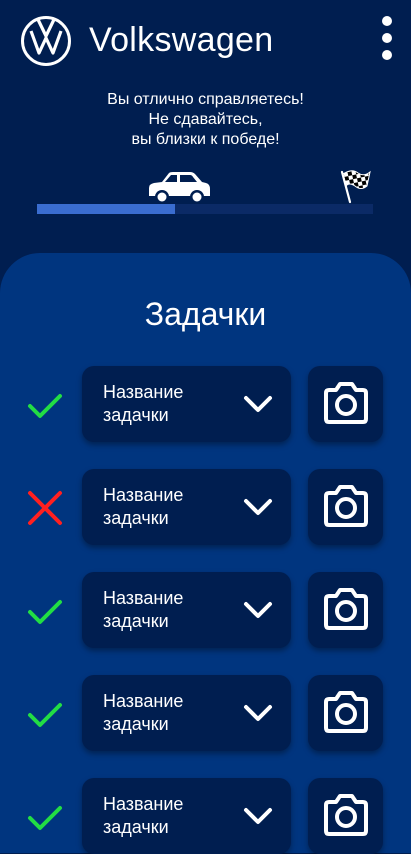 The image size is (411, 854). What do you see at coordinates (106, 209) in the screenshot?
I see `progress-bar-fill` at bounding box center [106, 209].